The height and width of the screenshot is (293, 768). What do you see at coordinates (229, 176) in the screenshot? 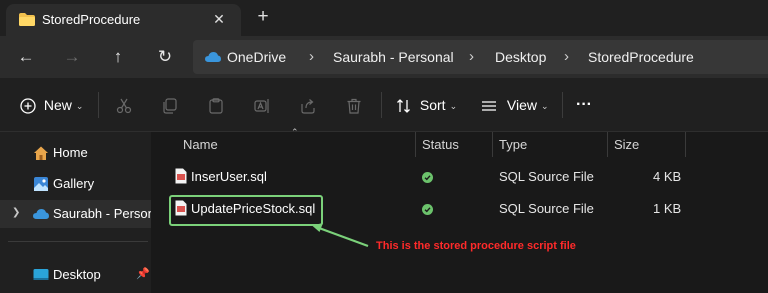
I see `file-name: InserUser.sql` at bounding box center [229, 176].